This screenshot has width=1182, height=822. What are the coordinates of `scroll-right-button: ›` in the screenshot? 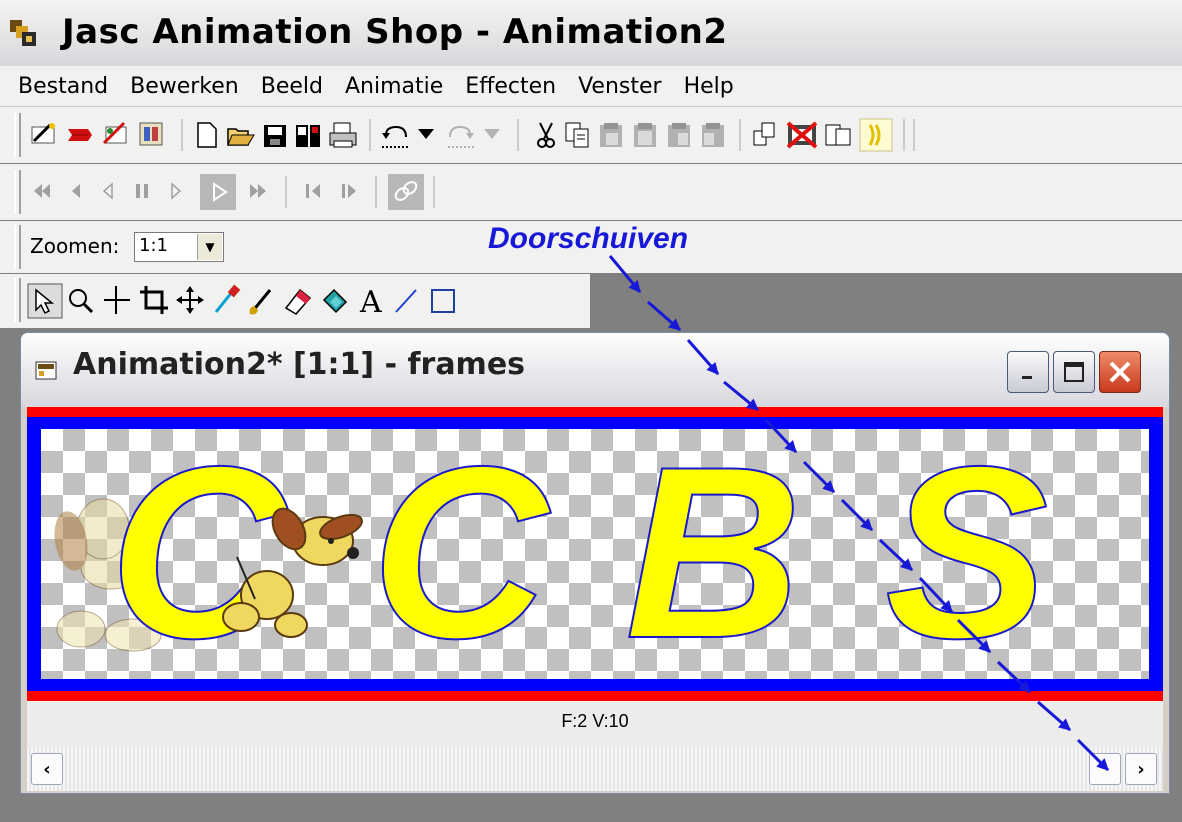 It's located at (1141, 769).